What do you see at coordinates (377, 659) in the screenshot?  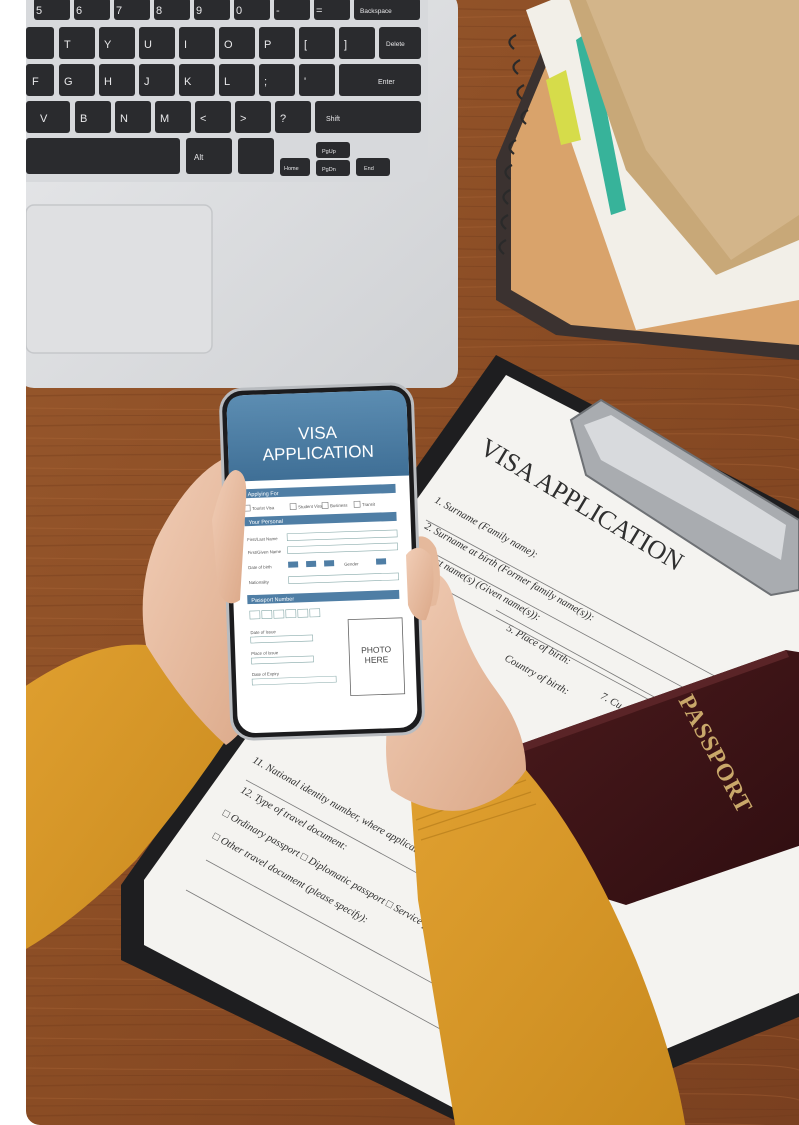 I see `phone-photo-line2: HERE` at bounding box center [377, 659].